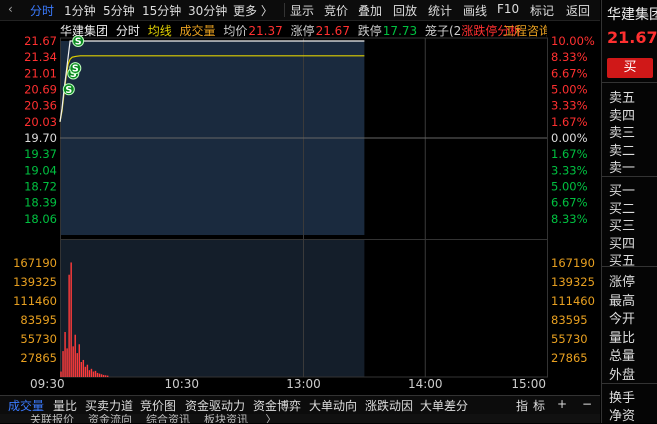 This screenshot has height=424, width=657. What do you see at coordinates (38, 320) in the screenshot?
I see `volume-tick-label: 83595` at bounding box center [38, 320].